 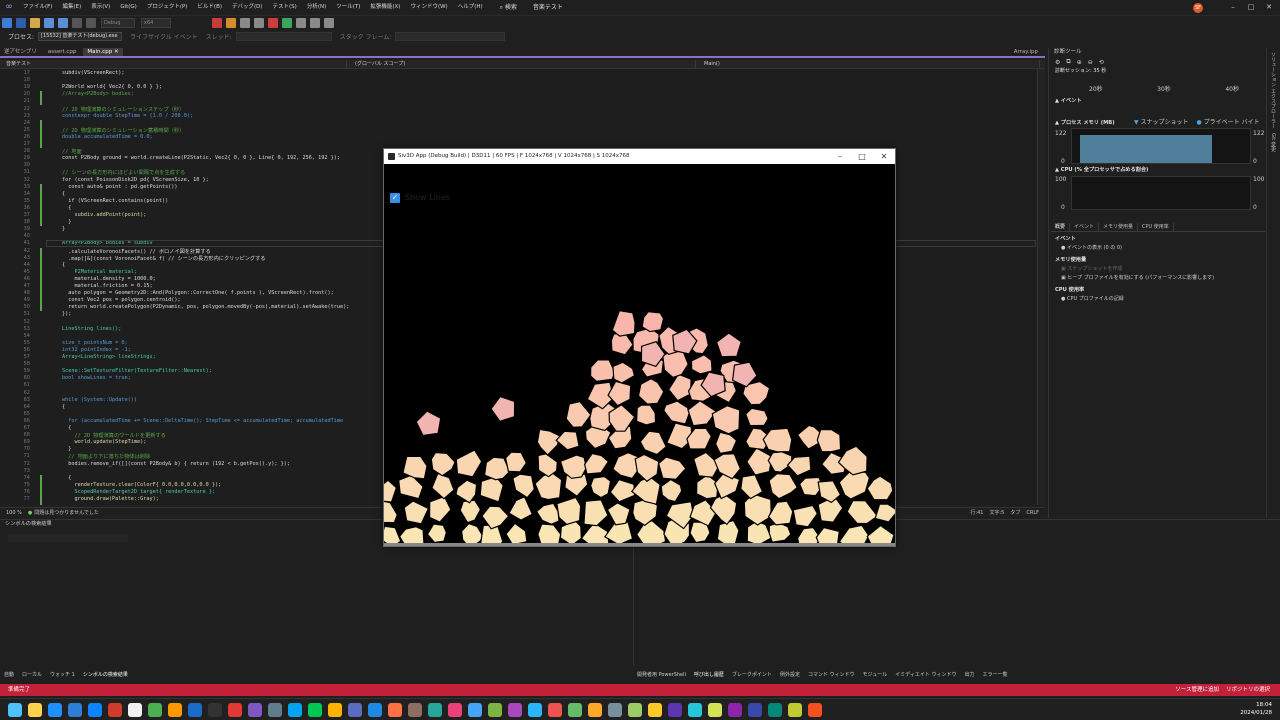 What do you see at coordinates (1079, 62) in the screenshot?
I see `zoom-in-icon: ⊕` at bounding box center [1079, 62].